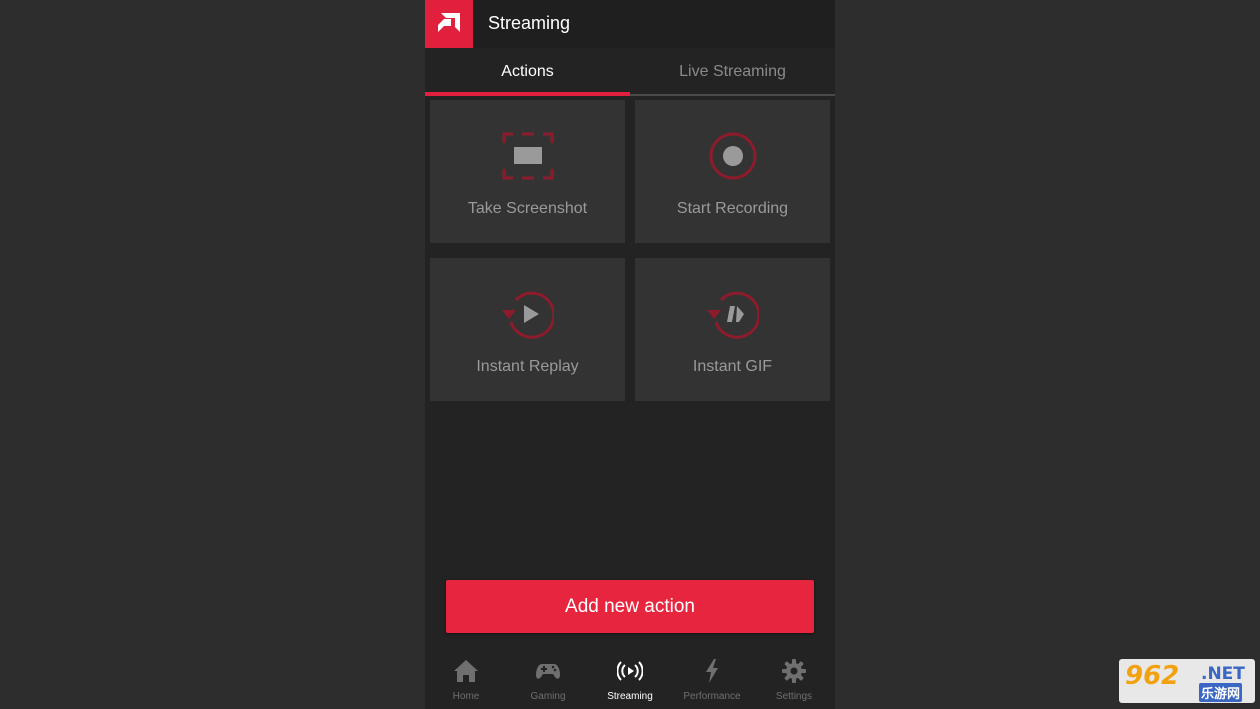  Describe the element at coordinates (527, 366) in the screenshot. I see `instant-replay-label: Instant Replay` at that location.